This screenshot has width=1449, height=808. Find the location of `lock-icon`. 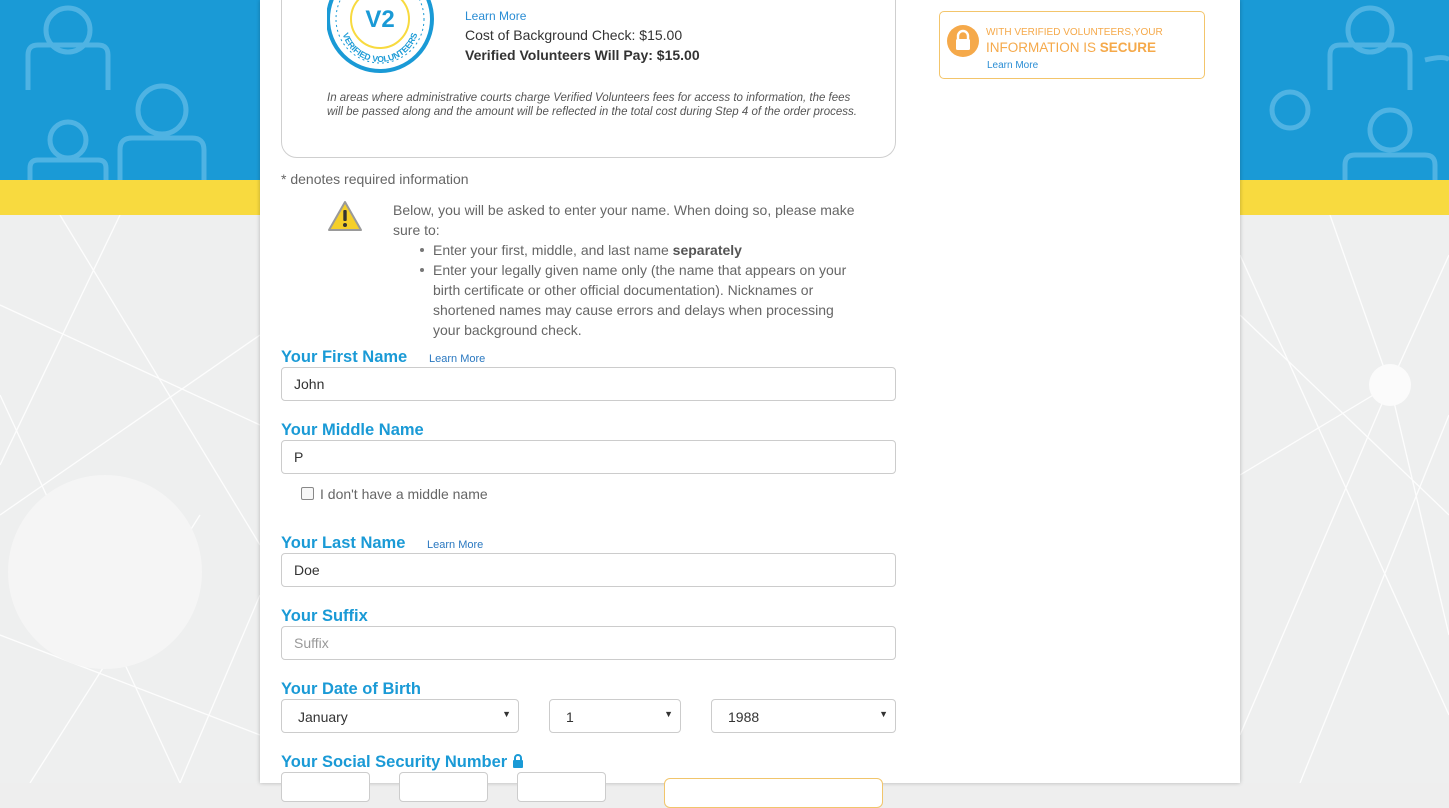

lock-icon is located at coordinates (517, 761).